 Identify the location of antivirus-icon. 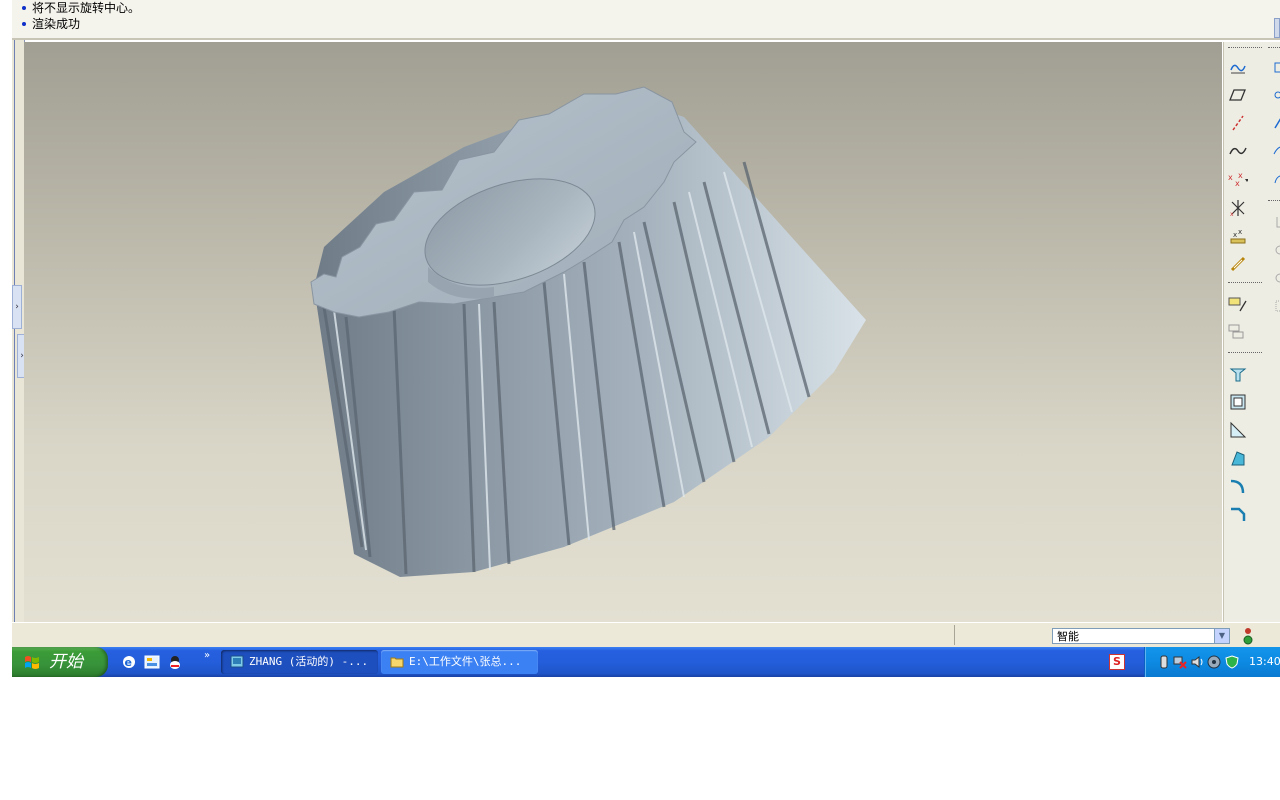
(1214, 662).